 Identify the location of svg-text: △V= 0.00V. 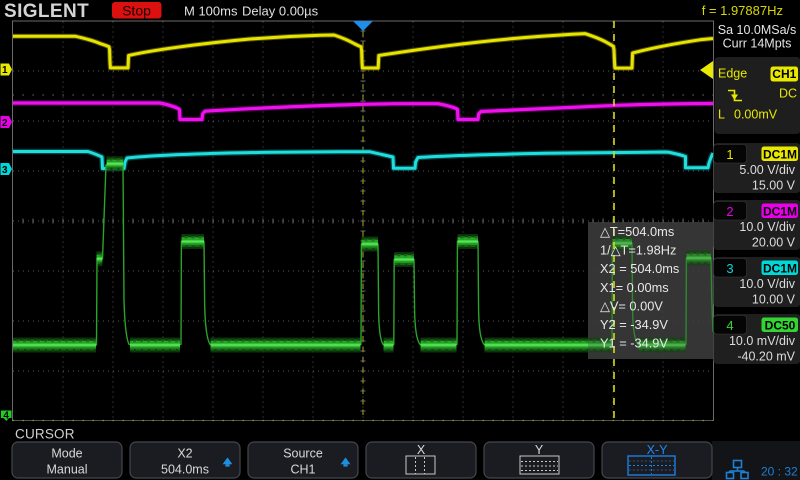
(631, 305).